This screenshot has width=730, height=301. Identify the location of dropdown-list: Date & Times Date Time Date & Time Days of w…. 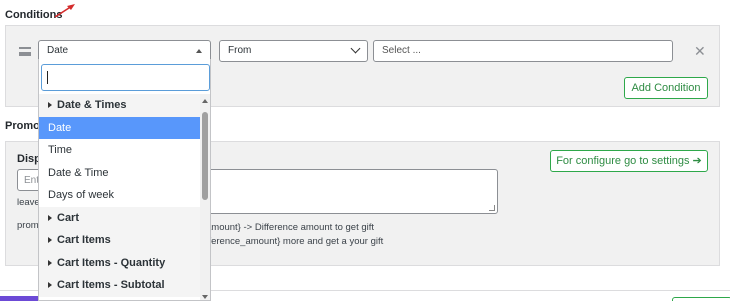
(120, 195).